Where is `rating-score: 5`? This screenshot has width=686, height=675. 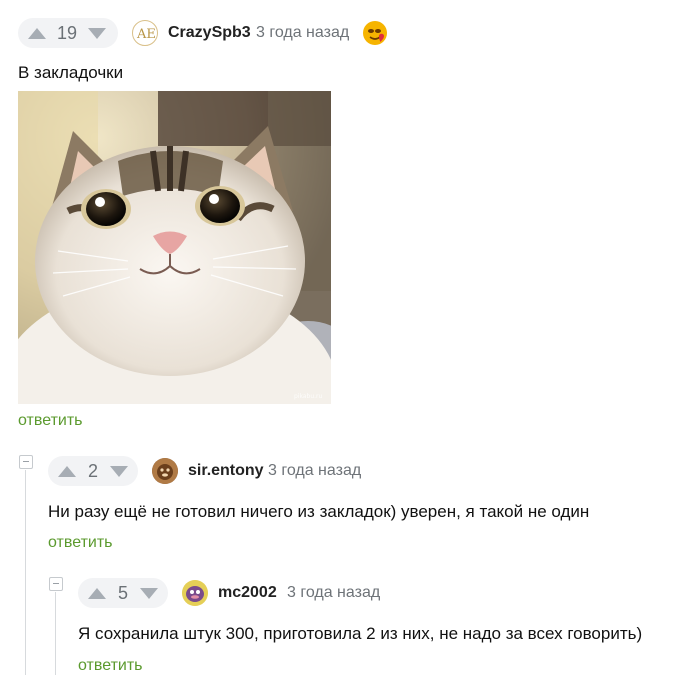 rating-score: 5 is located at coordinates (122, 592).